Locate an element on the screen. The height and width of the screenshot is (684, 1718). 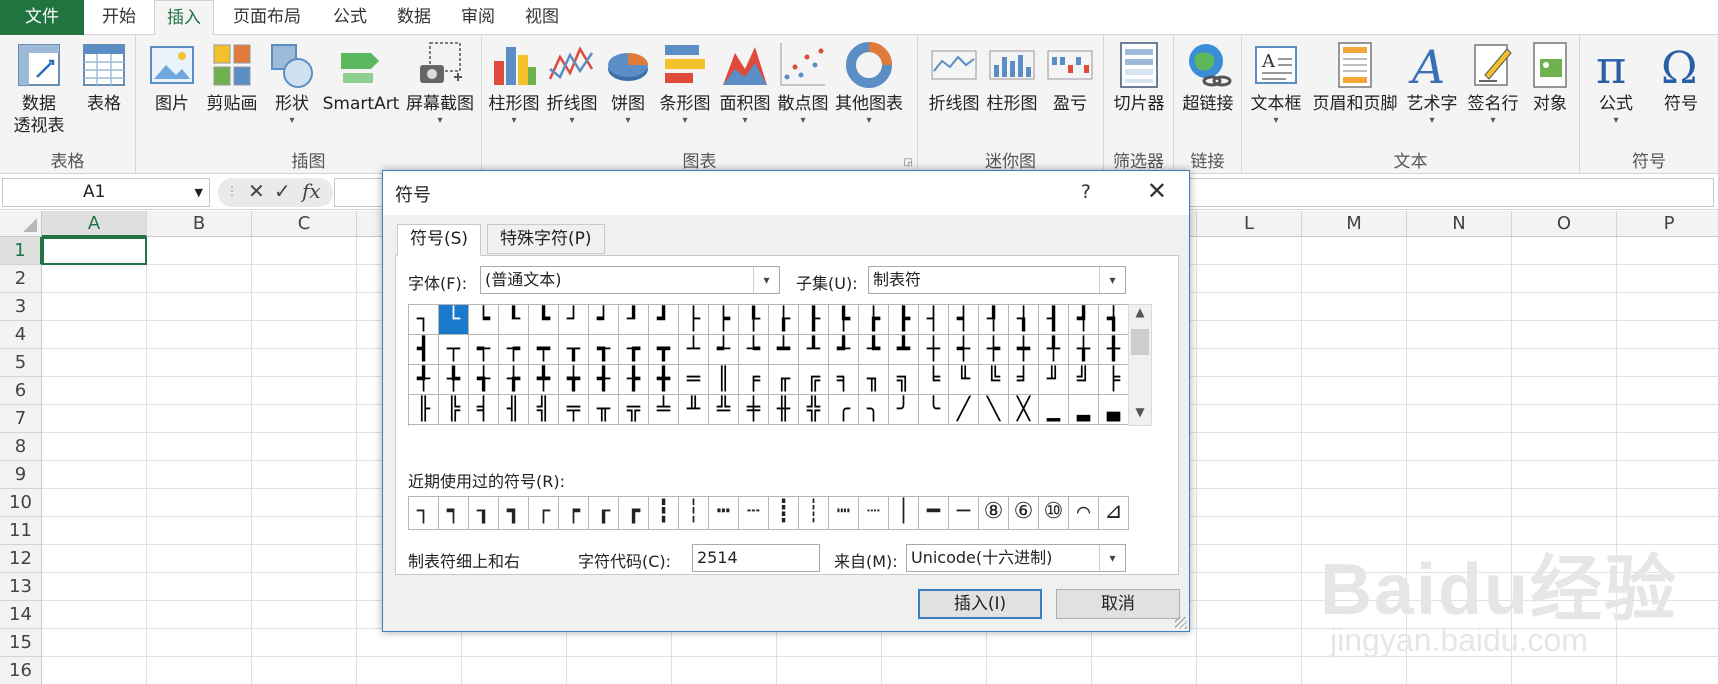
symbol-cell: ┵ is located at coordinates (724, 350).